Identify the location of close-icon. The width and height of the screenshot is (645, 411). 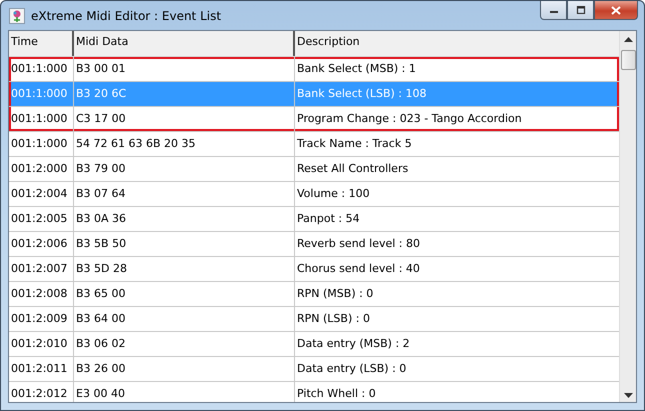
(616, 10).